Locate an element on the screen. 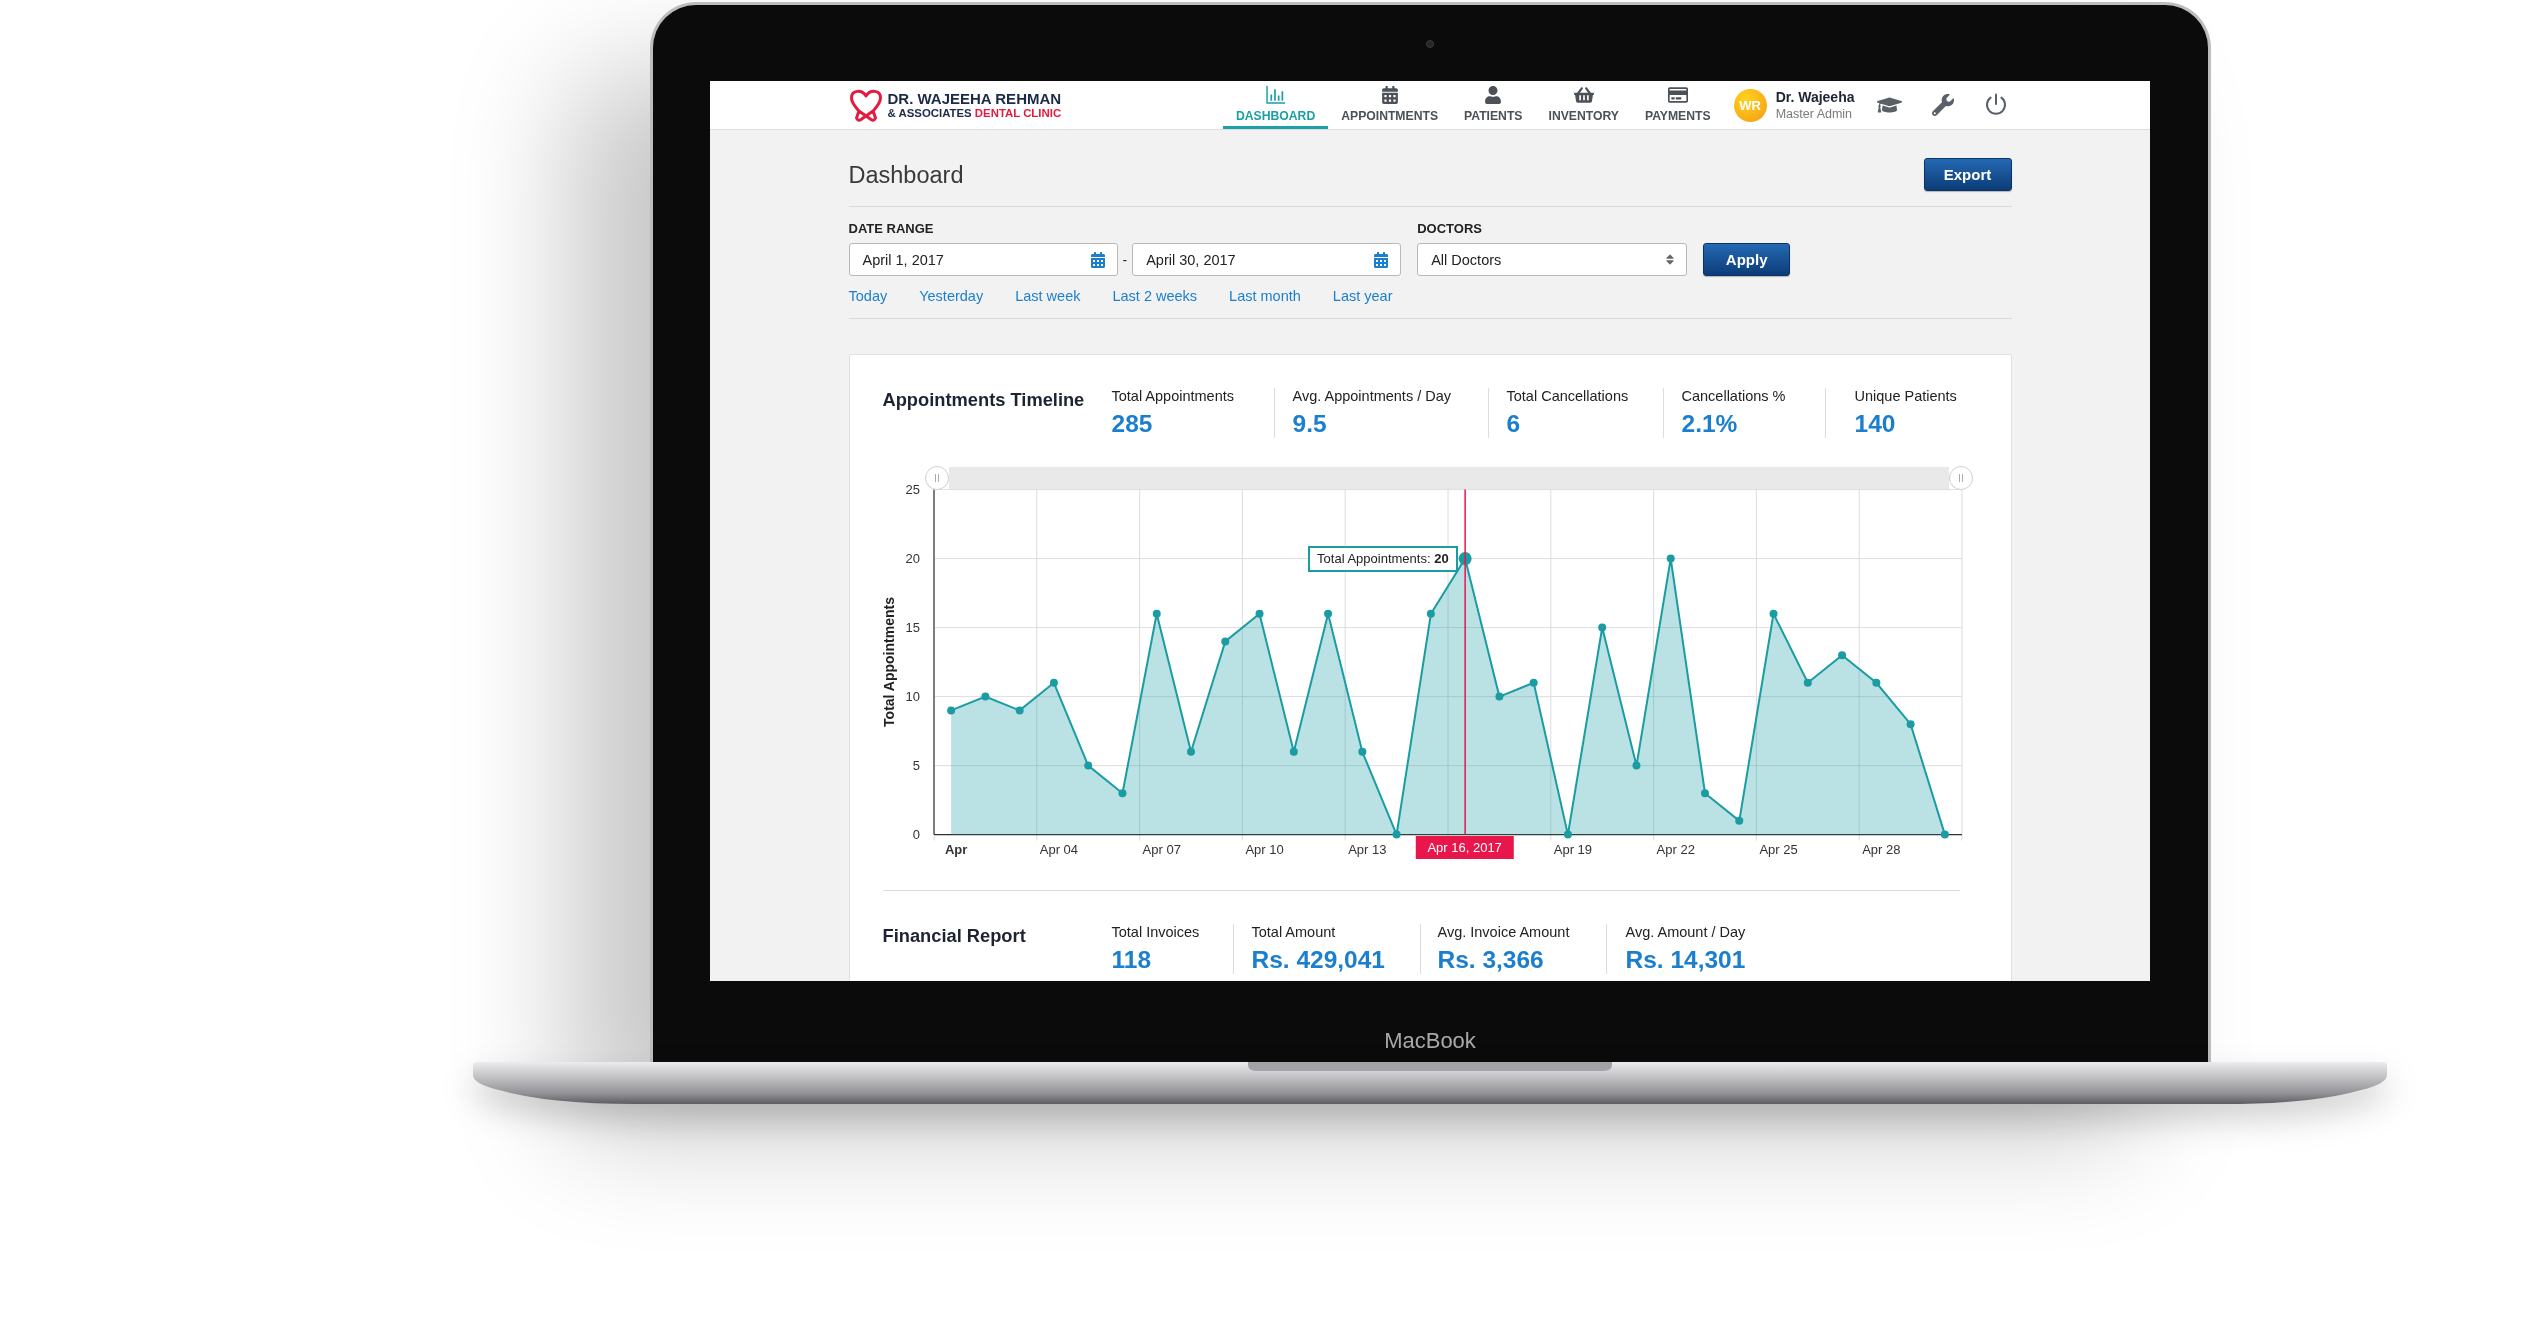 This screenshot has height=1331, width=2541. x-axis-label: Apr is located at coordinates (955, 849).